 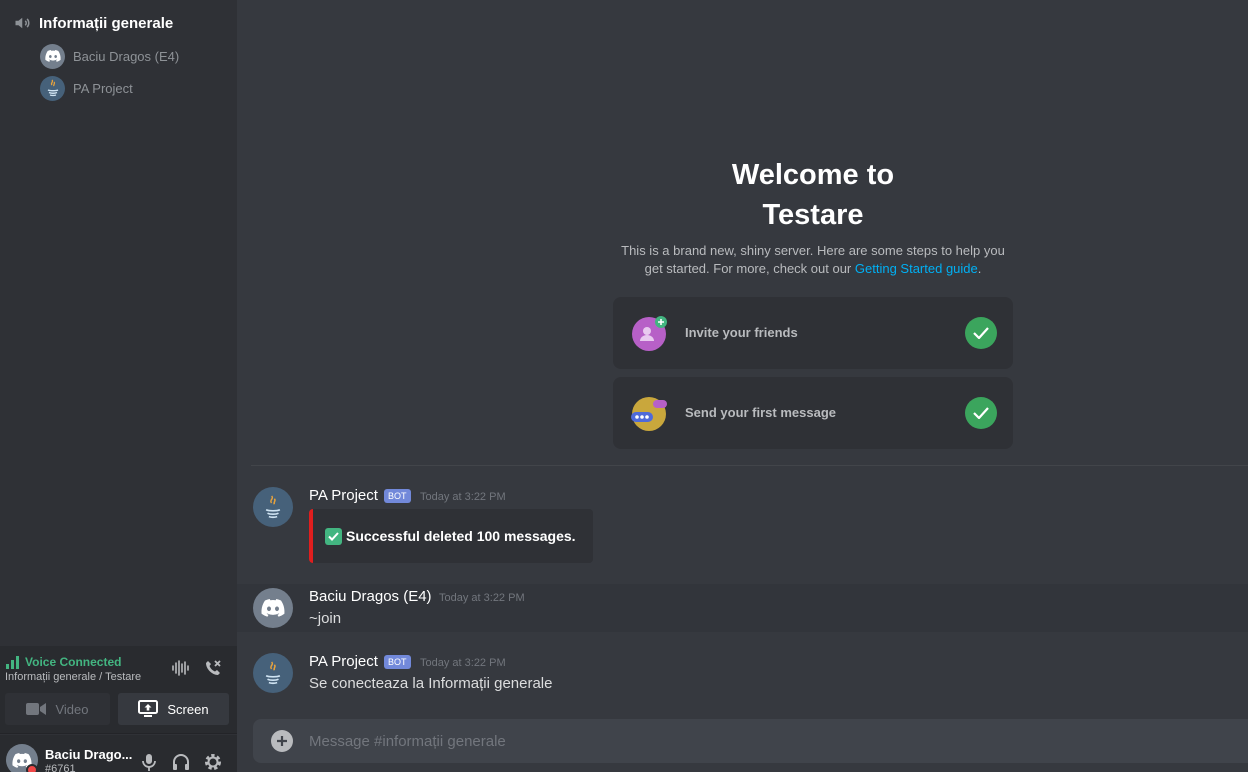 What do you see at coordinates (916, 268) in the screenshot?
I see `getting-started-link: Getting Started guide` at bounding box center [916, 268].